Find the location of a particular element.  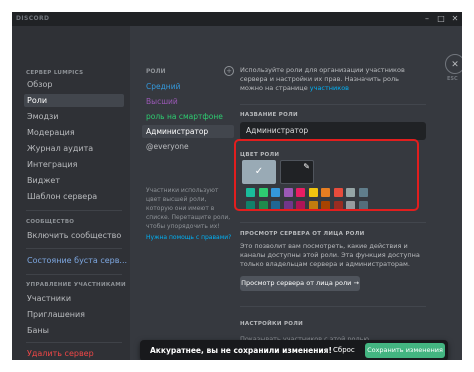

role-item-smartphone: роль на смартфоне is located at coordinates (188, 116).